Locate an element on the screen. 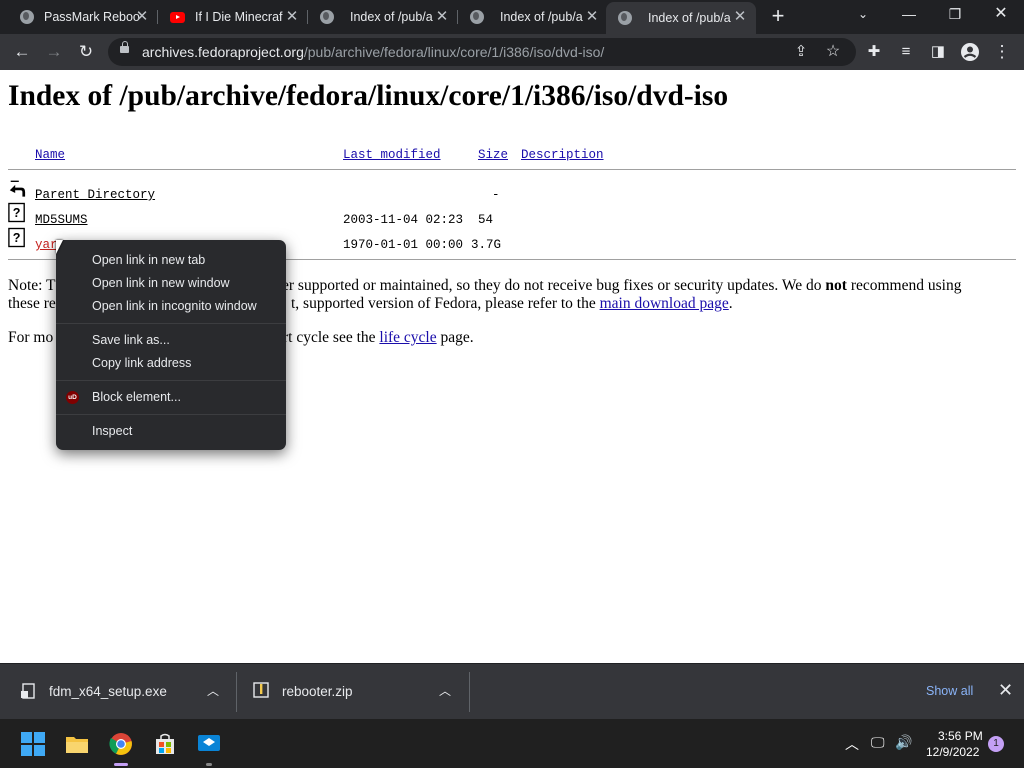 This screenshot has width=1024, height=768. profile-avatar-icon is located at coordinates (970, 52).